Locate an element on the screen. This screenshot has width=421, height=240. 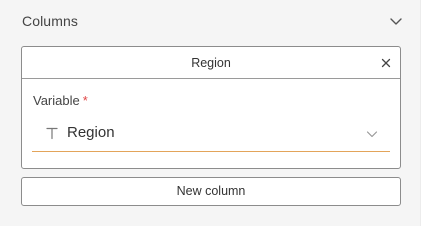
variable-field-label: Variable * is located at coordinates (60, 100).